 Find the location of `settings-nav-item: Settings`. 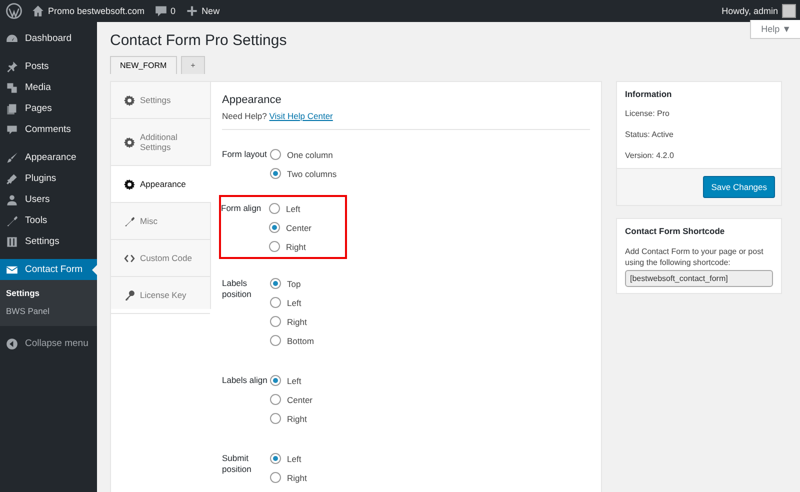

settings-nav-item: Settings is located at coordinates (160, 100).